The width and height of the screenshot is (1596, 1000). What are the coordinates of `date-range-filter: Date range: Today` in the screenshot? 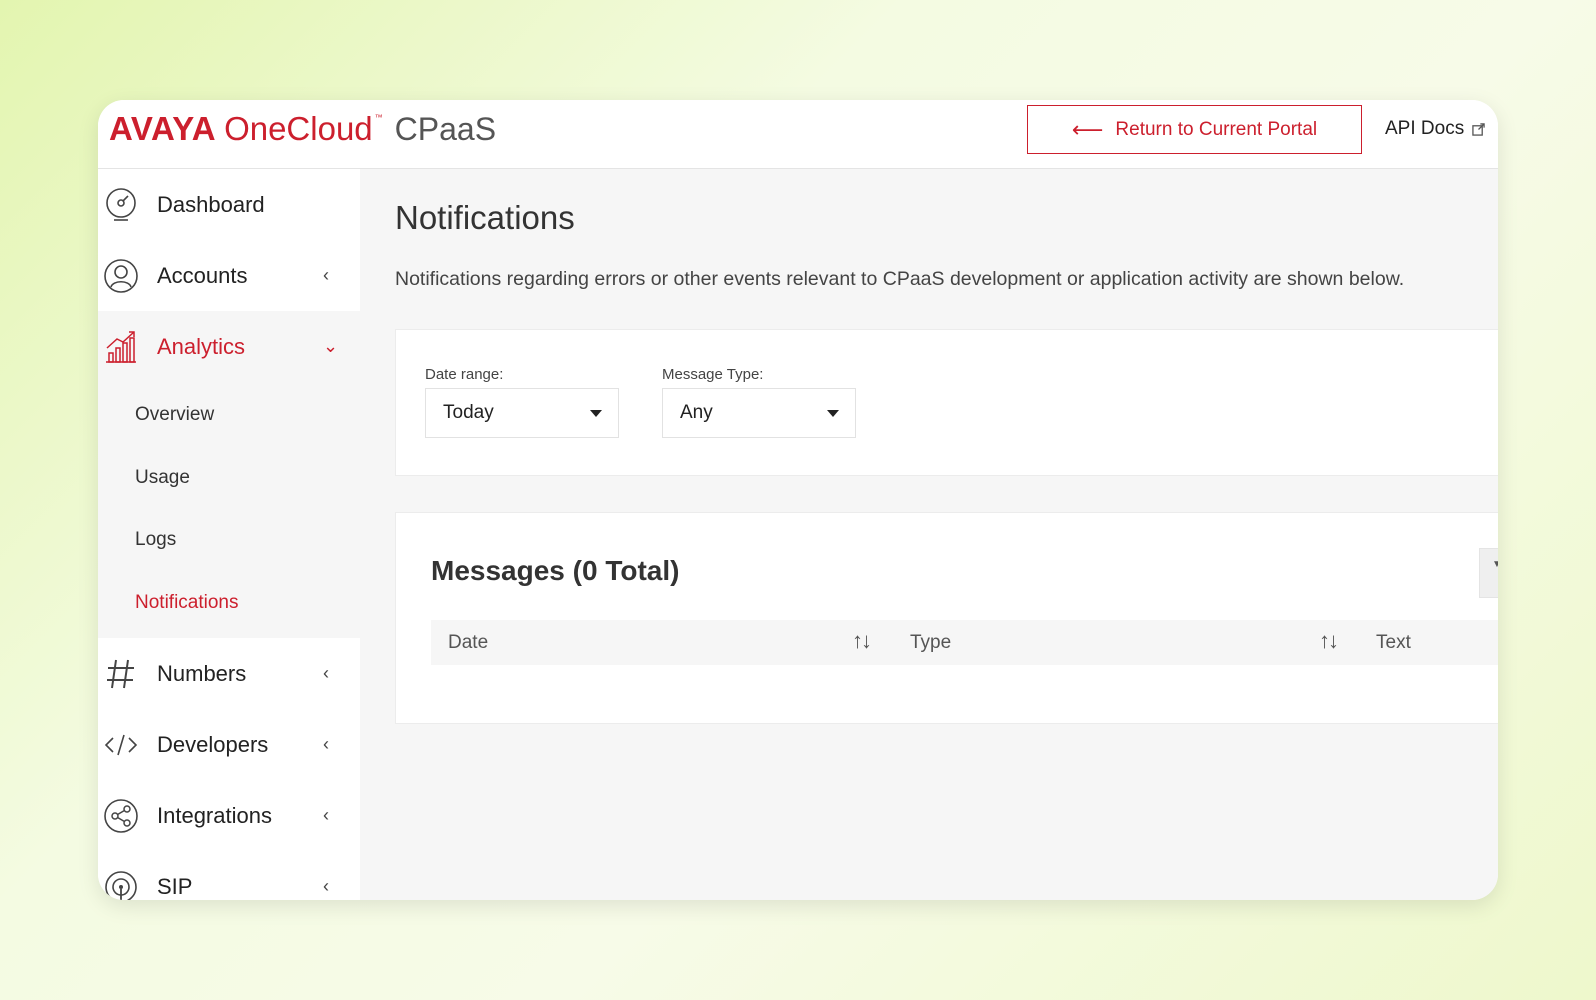 It's located at (522, 402).